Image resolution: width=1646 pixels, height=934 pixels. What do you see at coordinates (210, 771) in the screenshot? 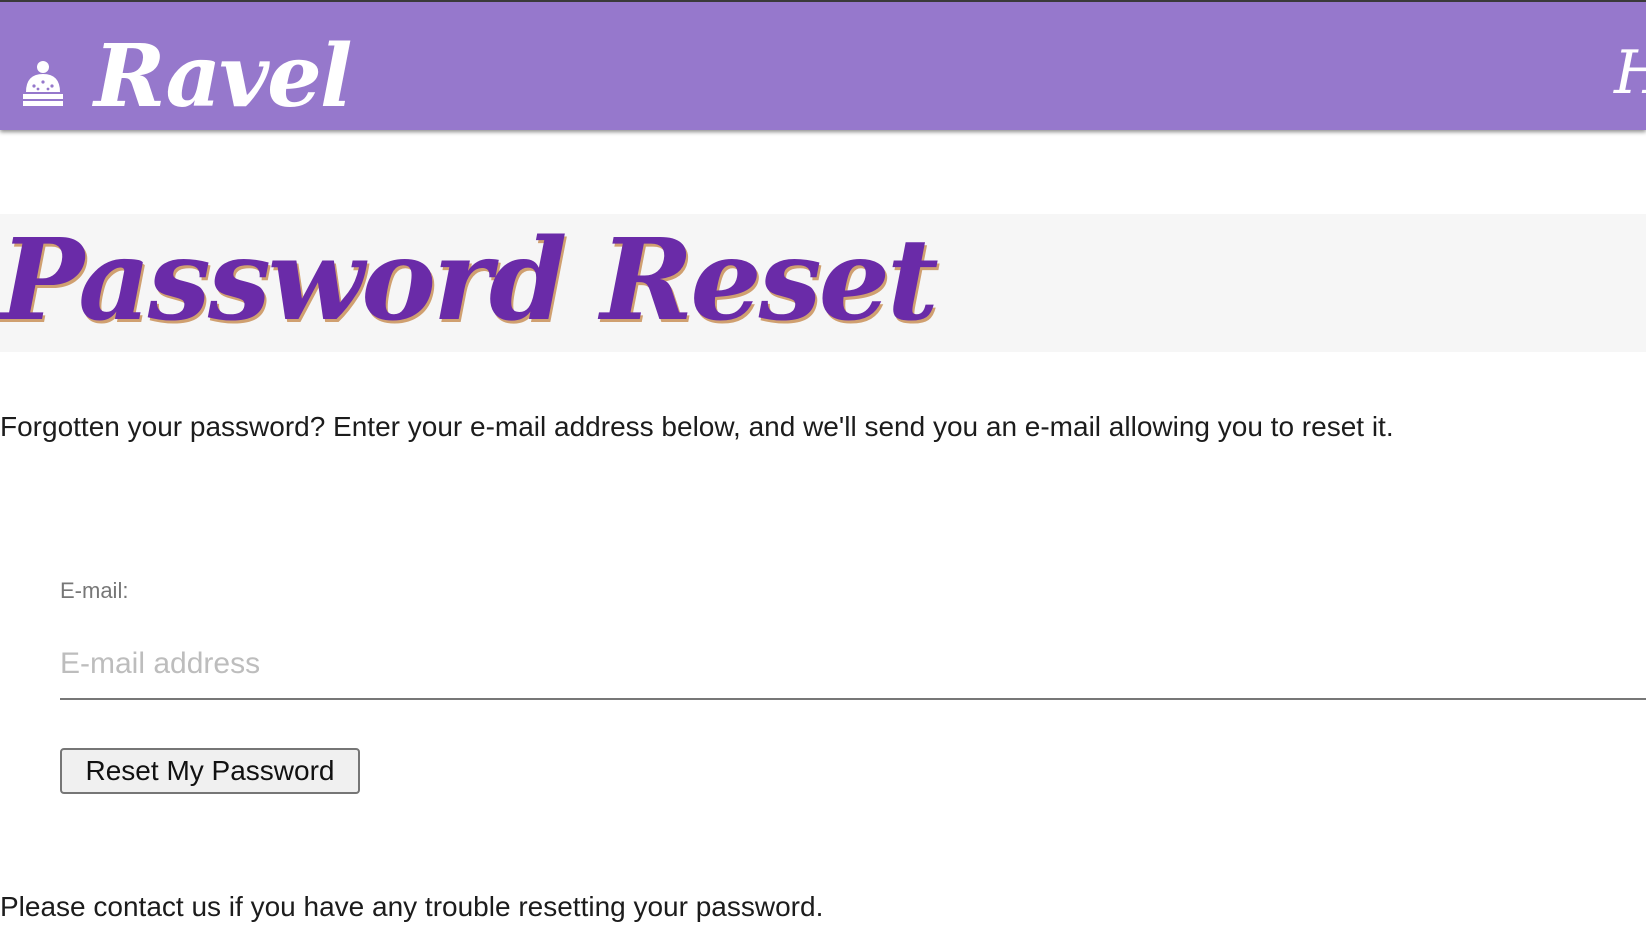
I see `reset-password-button: Reset My Password` at bounding box center [210, 771].